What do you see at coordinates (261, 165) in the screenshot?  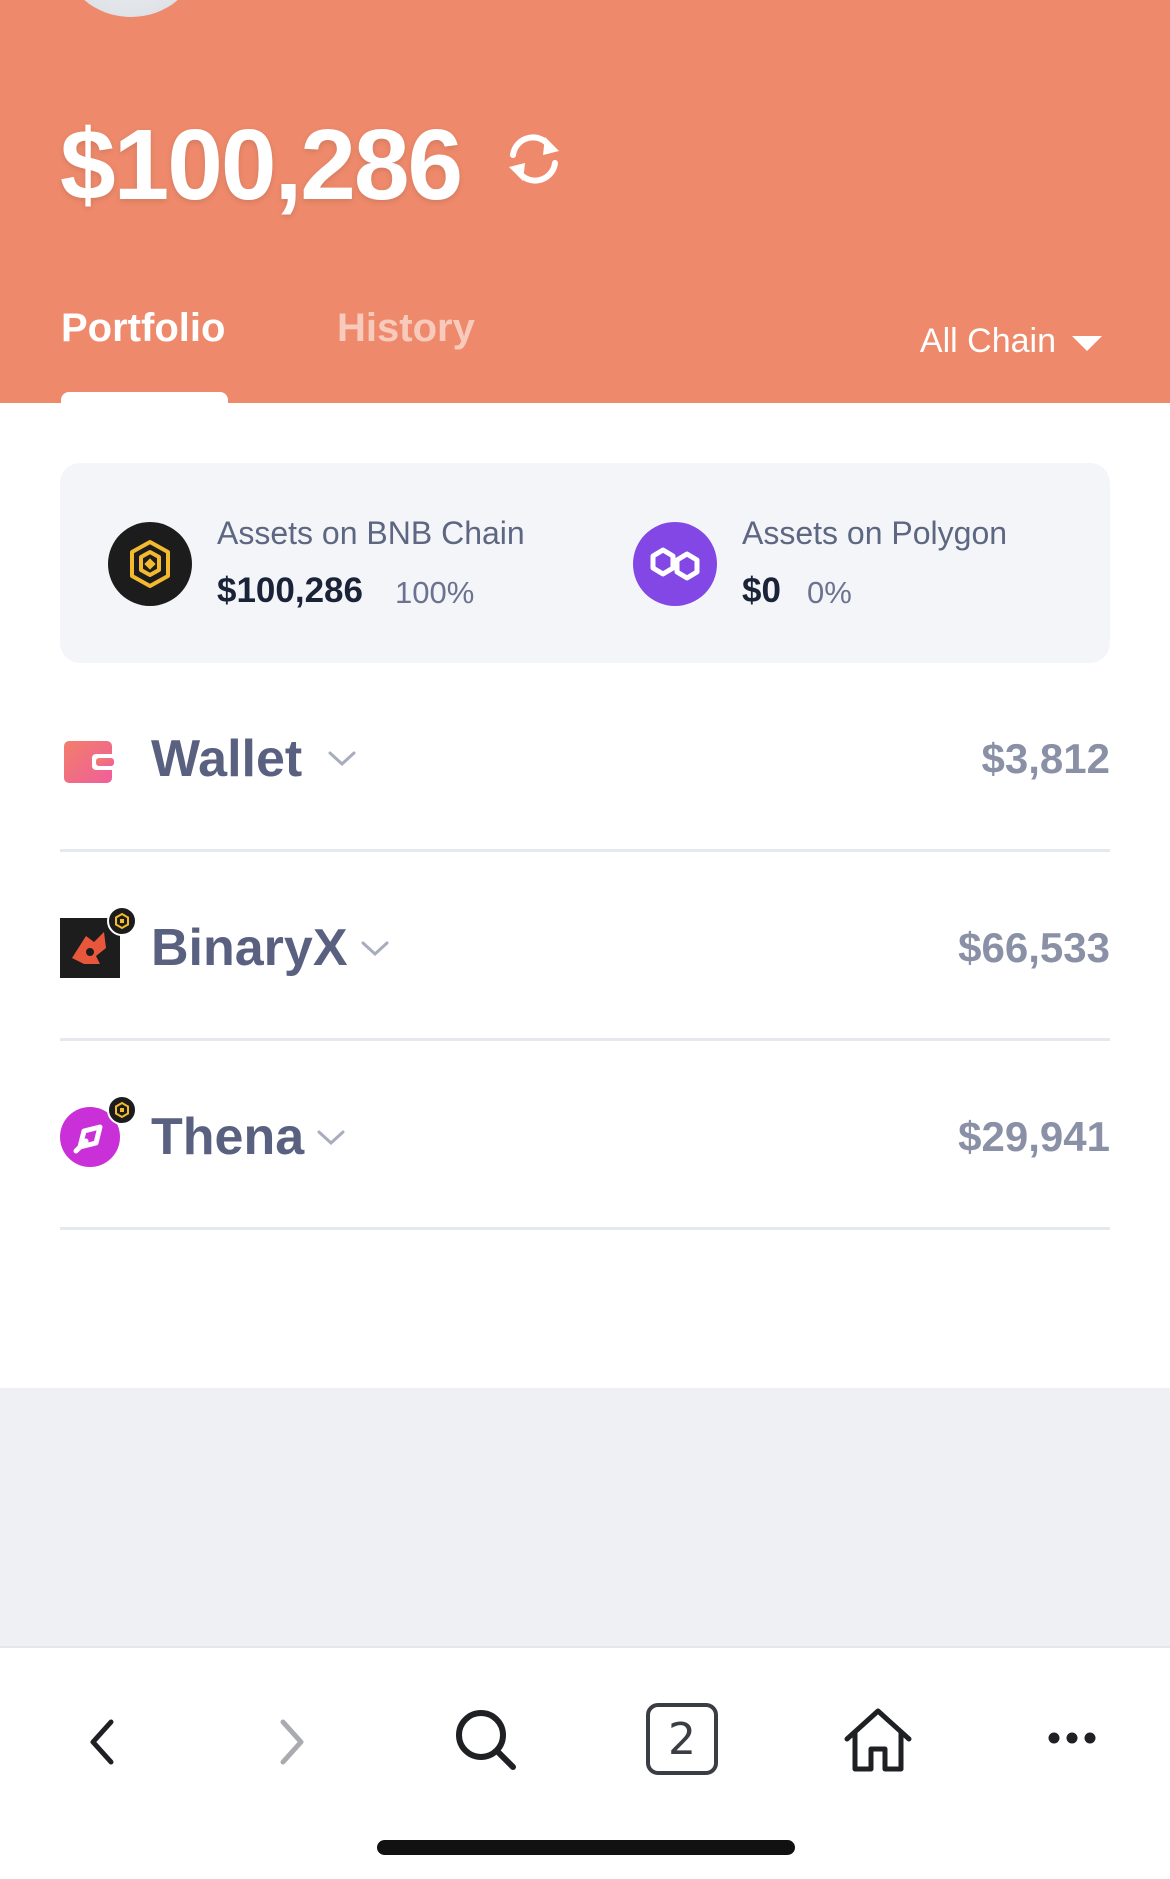 I see `total-balance: $100,286` at bounding box center [261, 165].